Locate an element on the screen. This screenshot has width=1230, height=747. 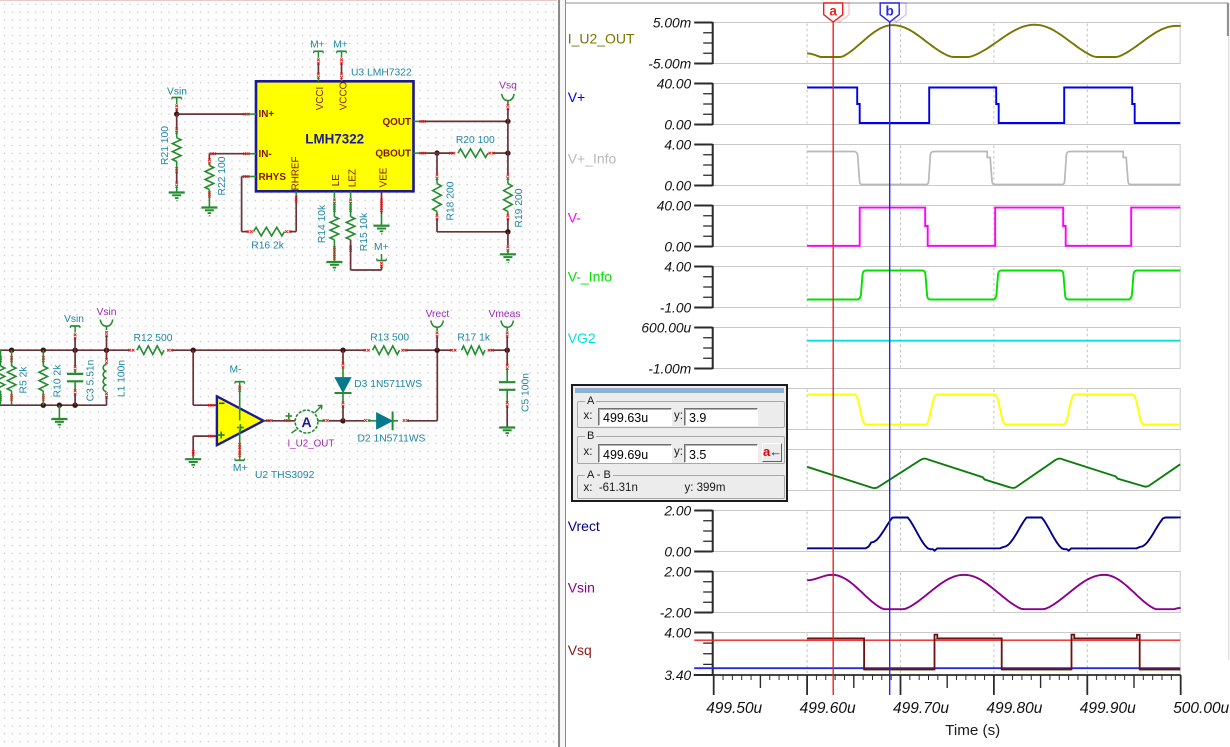
svg-text: RHREF is located at coordinates (295, 173).